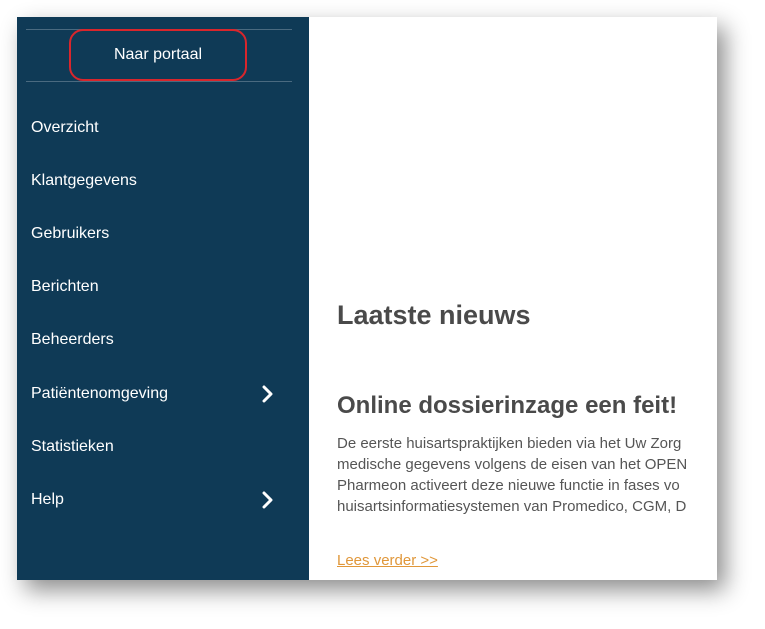 The height and width of the screenshot is (629, 765). What do you see at coordinates (163, 127) in the screenshot?
I see `sidebar-item-overzicht: Overzicht` at bounding box center [163, 127].